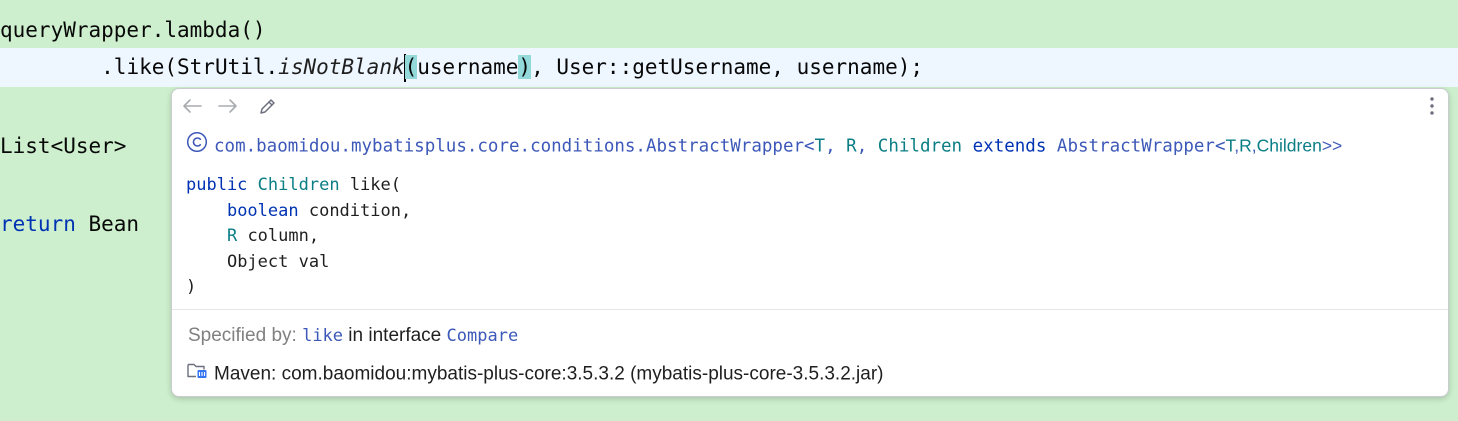  Describe the element at coordinates (228, 106) in the screenshot. I see `forward-arrow-icon` at that location.